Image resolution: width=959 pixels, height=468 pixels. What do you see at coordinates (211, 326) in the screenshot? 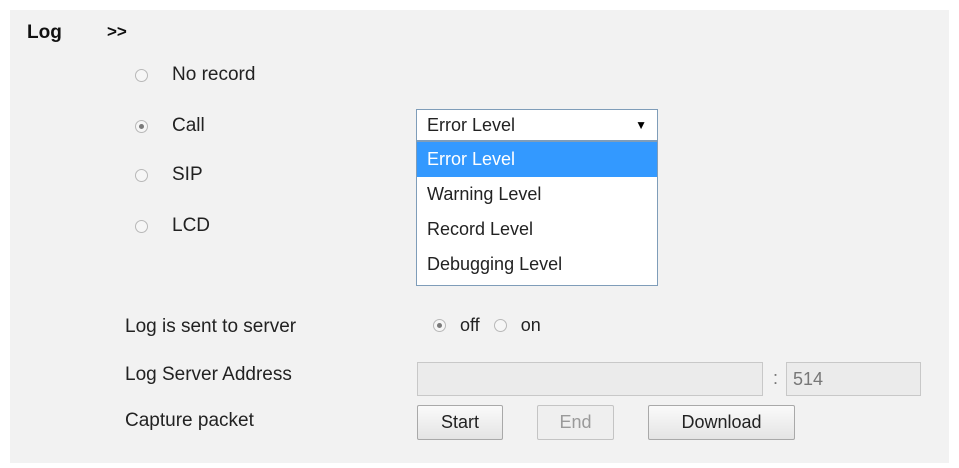
I see `log-server-send-label: Log is sent to server` at bounding box center [211, 326].